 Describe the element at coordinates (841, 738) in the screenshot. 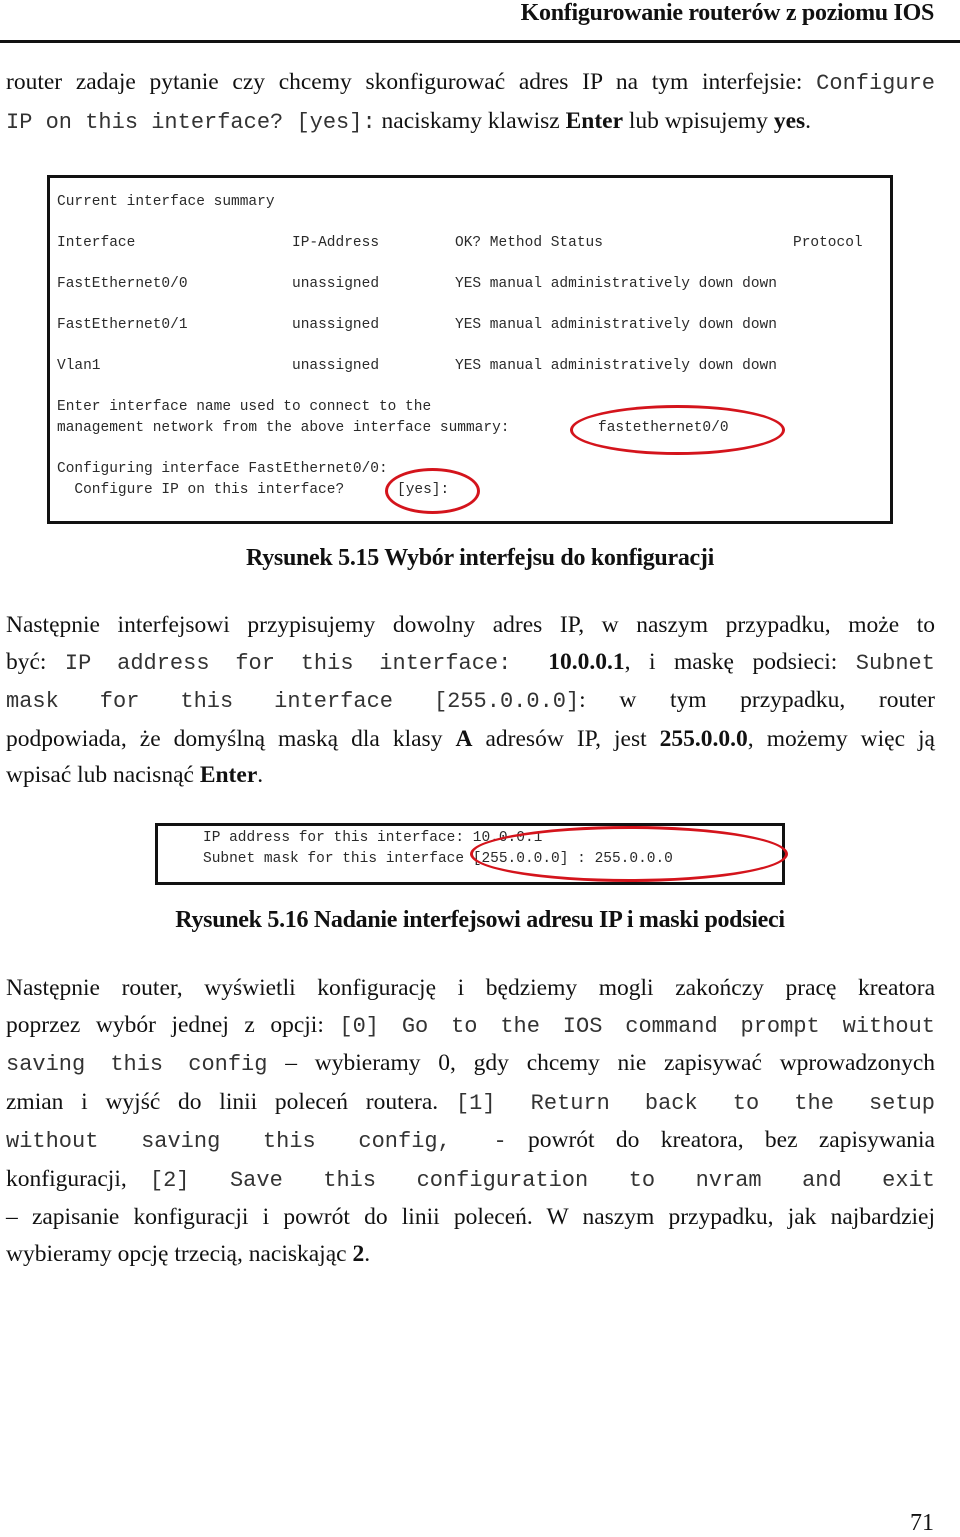

I see `text: , możemy więc ją` at that location.